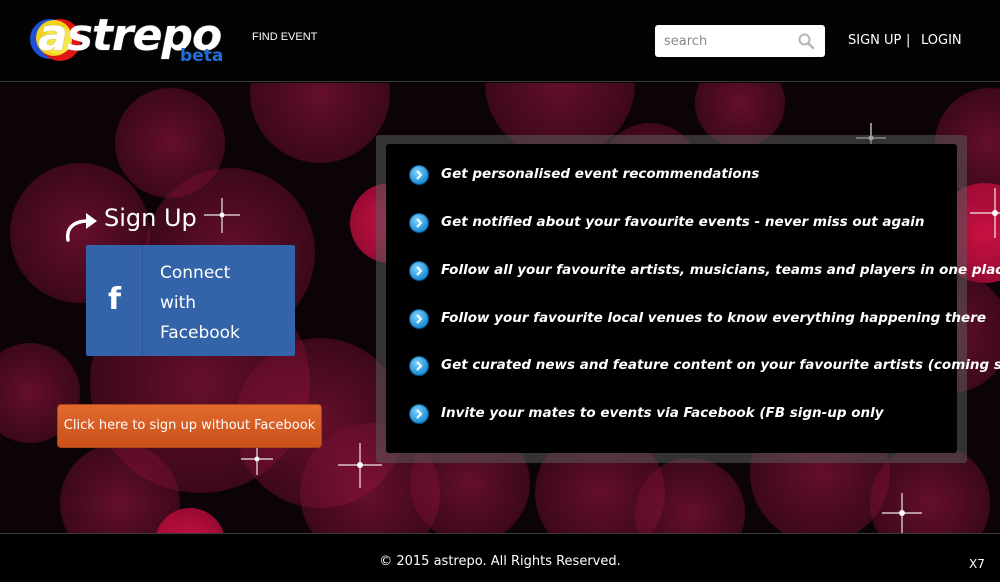 Image resolution: width=1000 pixels, height=582 pixels. I want to click on beta-badge: beta, so click(202, 56).